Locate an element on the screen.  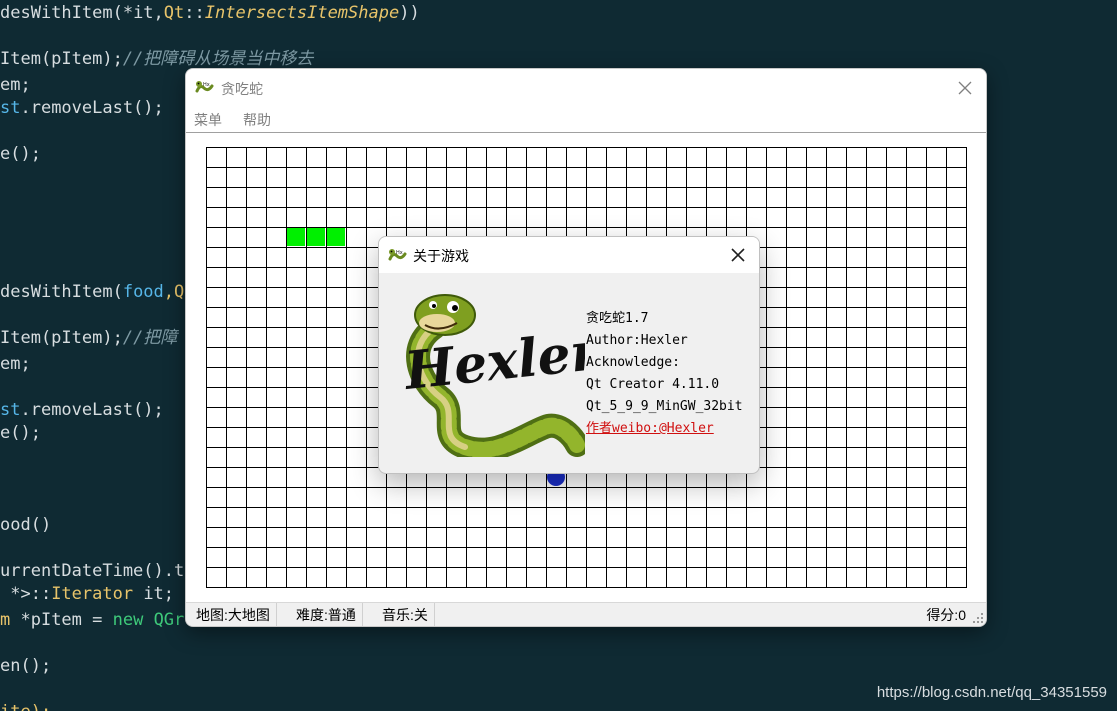
code-token: //把障碍从场景当中移去 is located at coordinates (218, 59).